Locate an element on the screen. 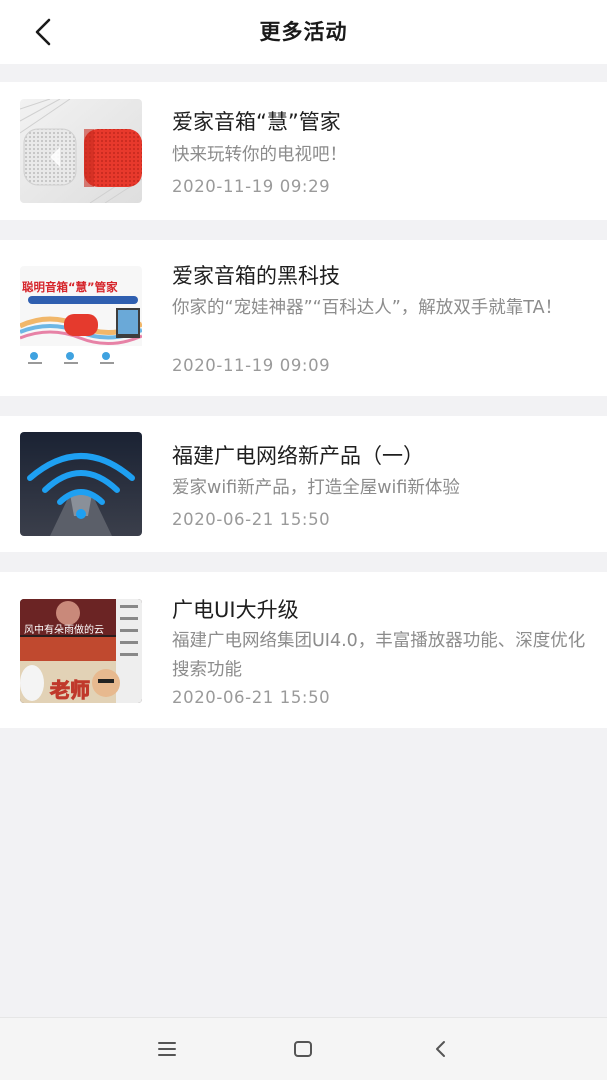 This screenshot has height=1080, width=607. activity-date: 2020-11-19 09:29 is located at coordinates (251, 186).